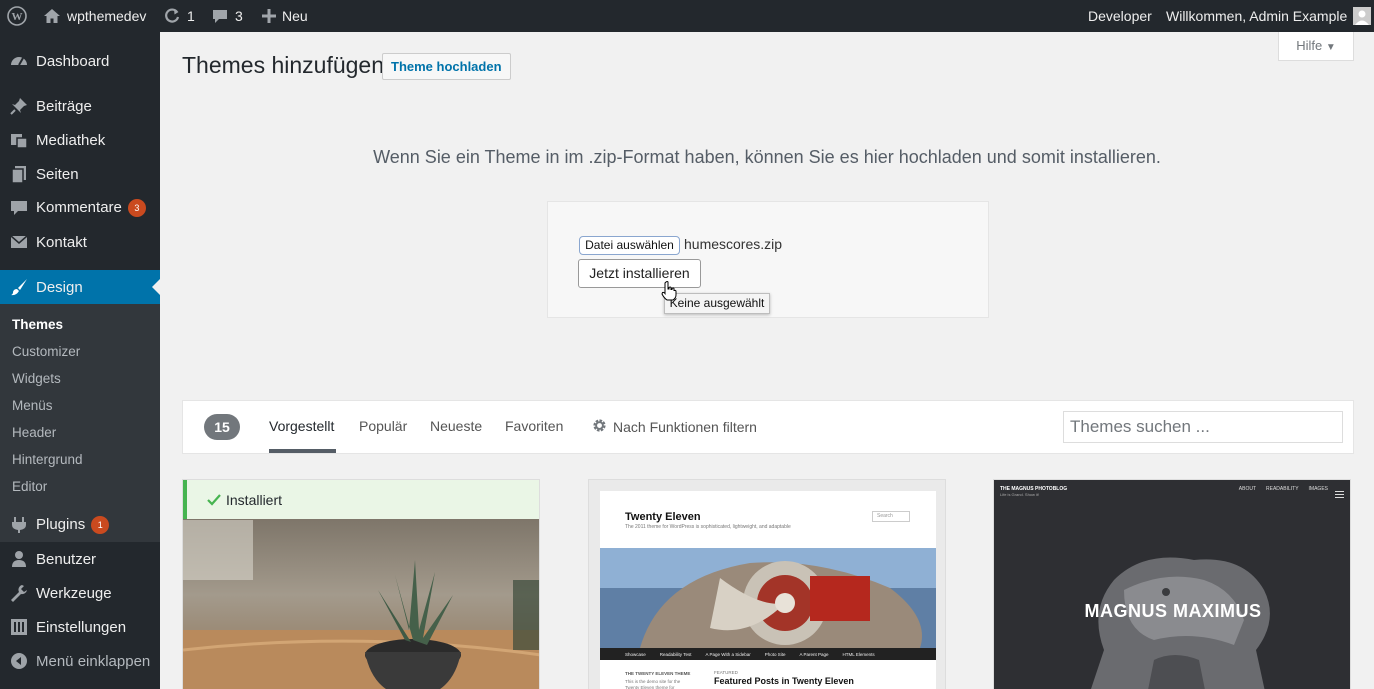 The image size is (1374, 689). What do you see at coordinates (1120, 16) in the screenshot?
I see `developer-link: Developer` at bounding box center [1120, 16].